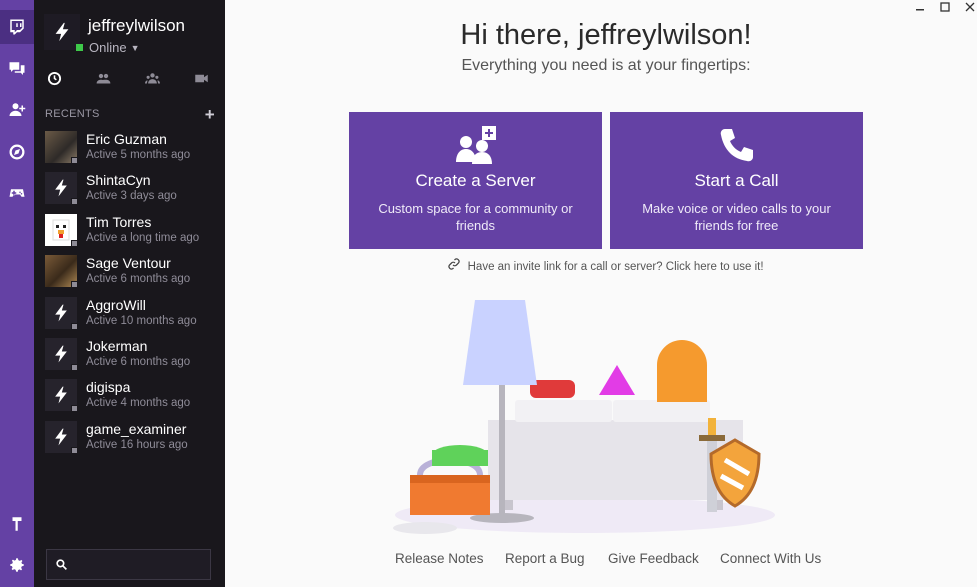  What do you see at coordinates (119, 222) in the screenshot?
I see `friend-name: Tim Torres` at bounding box center [119, 222].